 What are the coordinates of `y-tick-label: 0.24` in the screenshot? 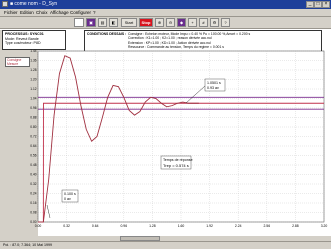 It's located at (33, 194).